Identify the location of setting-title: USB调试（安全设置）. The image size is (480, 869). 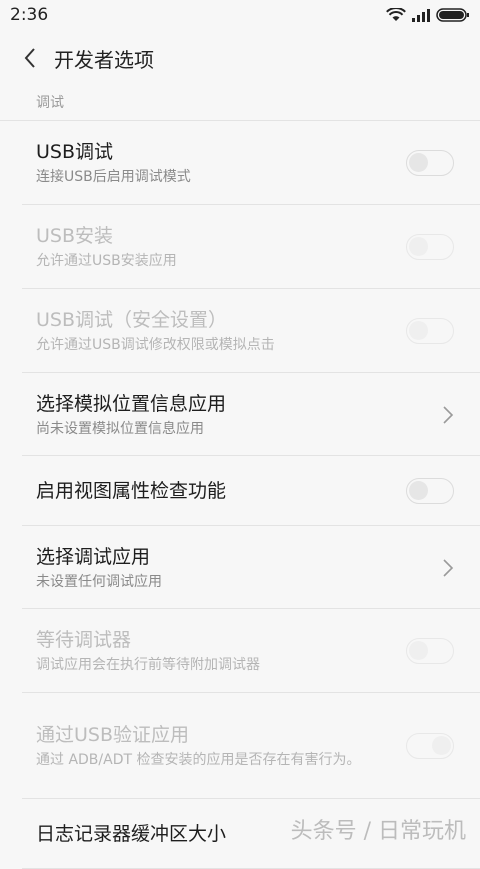
(132, 320).